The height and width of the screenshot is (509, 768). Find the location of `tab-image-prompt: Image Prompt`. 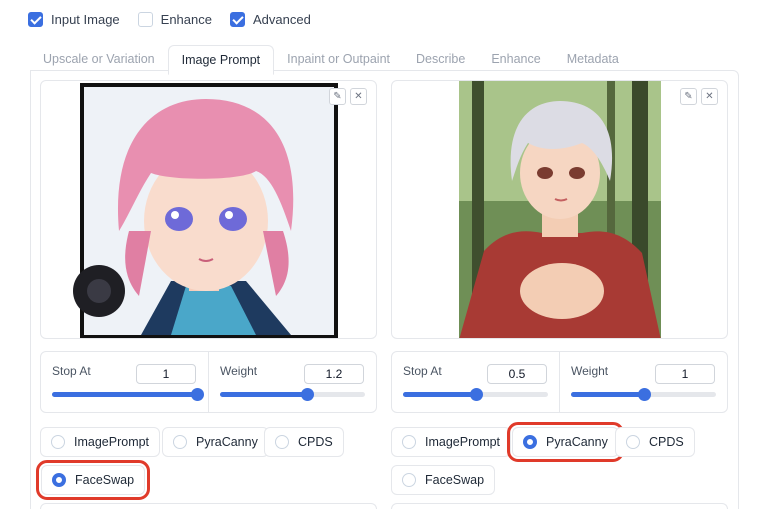

tab-image-prompt: Image Prompt is located at coordinates (221, 60).